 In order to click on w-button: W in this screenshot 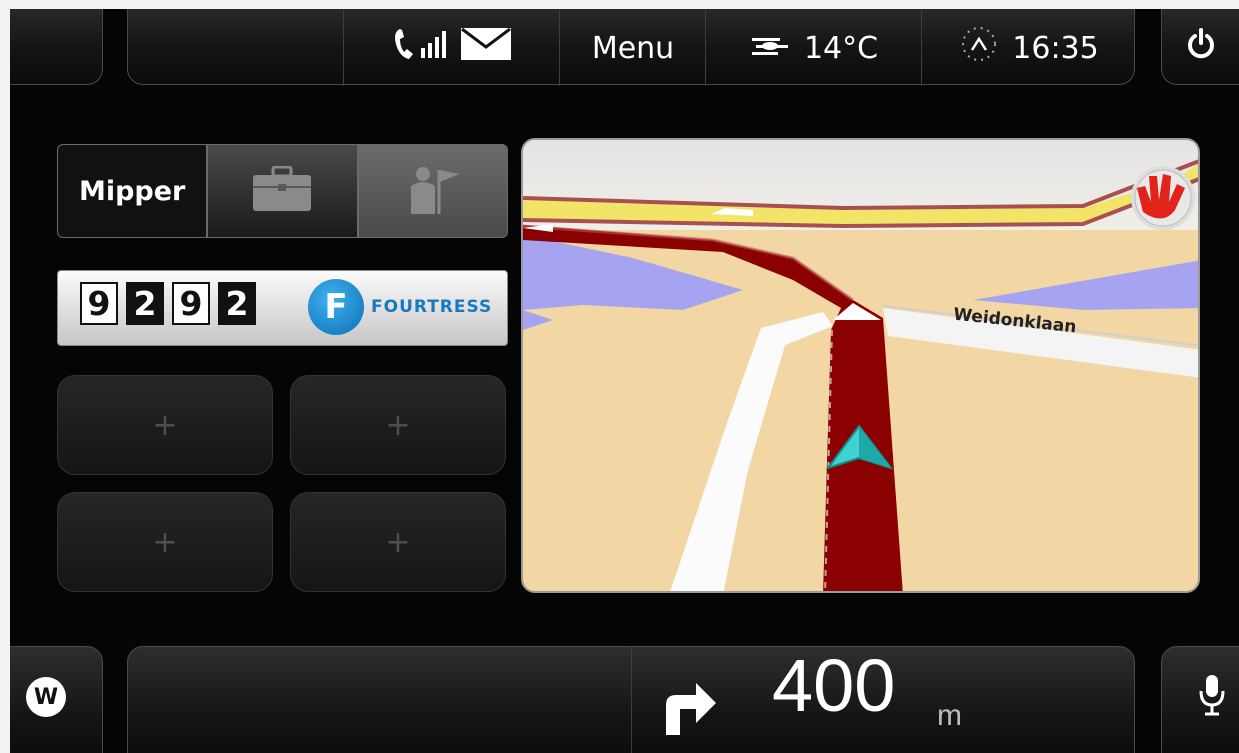, I will do `click(56, 699)`.